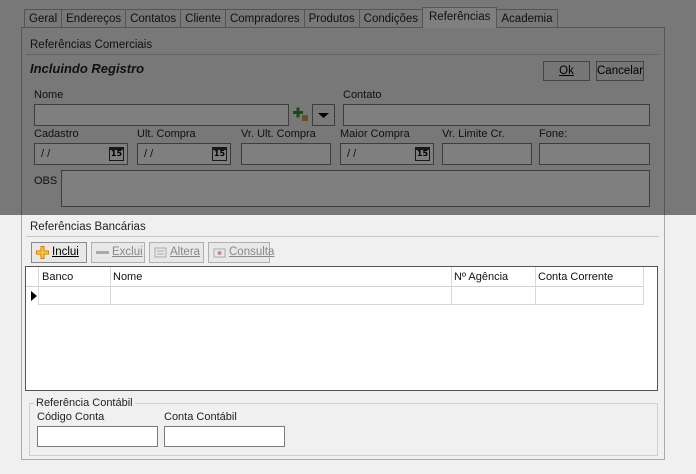 The image size is (696, 474). I want to click on codigo-conta-label: Código Conta, so click(71, 417).